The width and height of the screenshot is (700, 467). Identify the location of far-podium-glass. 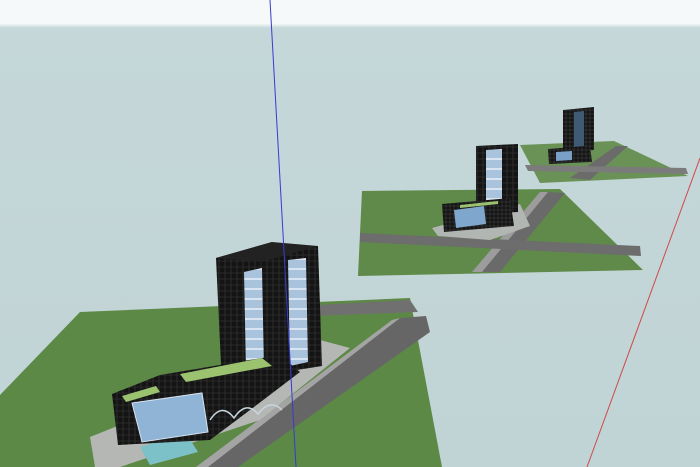
(564, 156).